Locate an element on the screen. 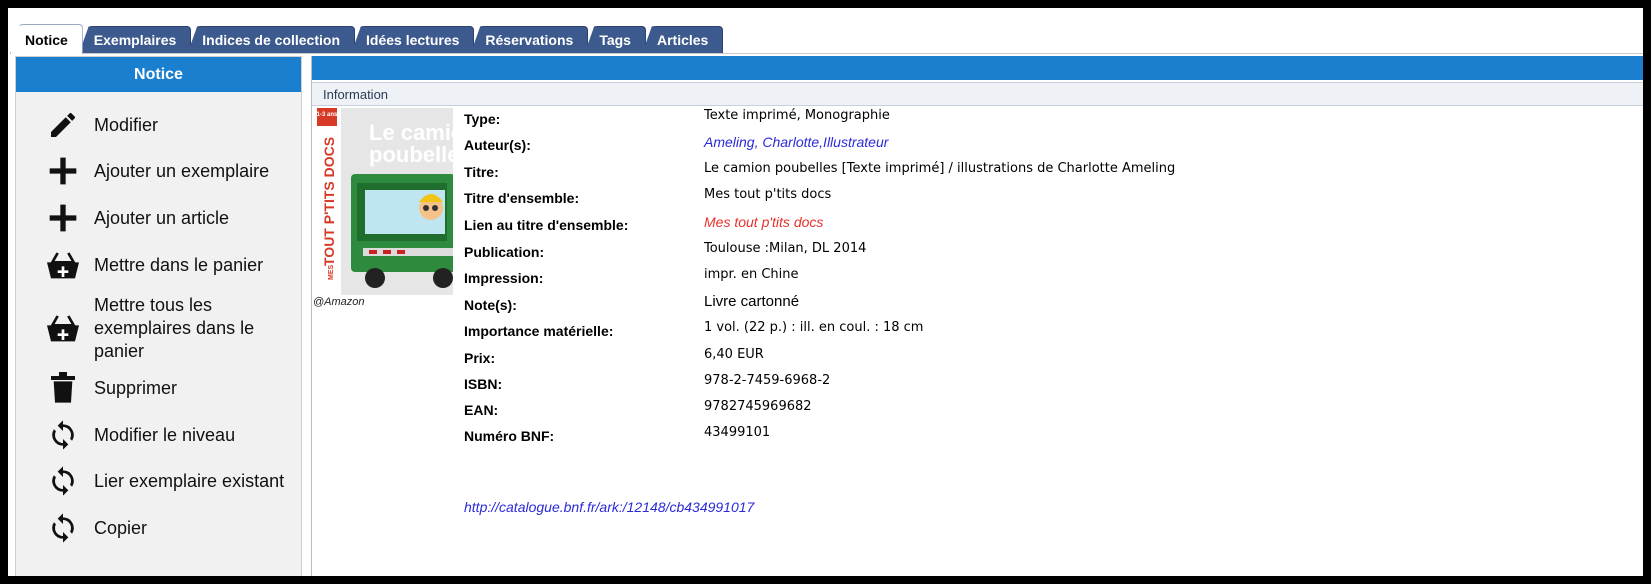 The width and height of the screenshot is (1651, 584). field-label: EAN: is located at coordinates (481, 410).